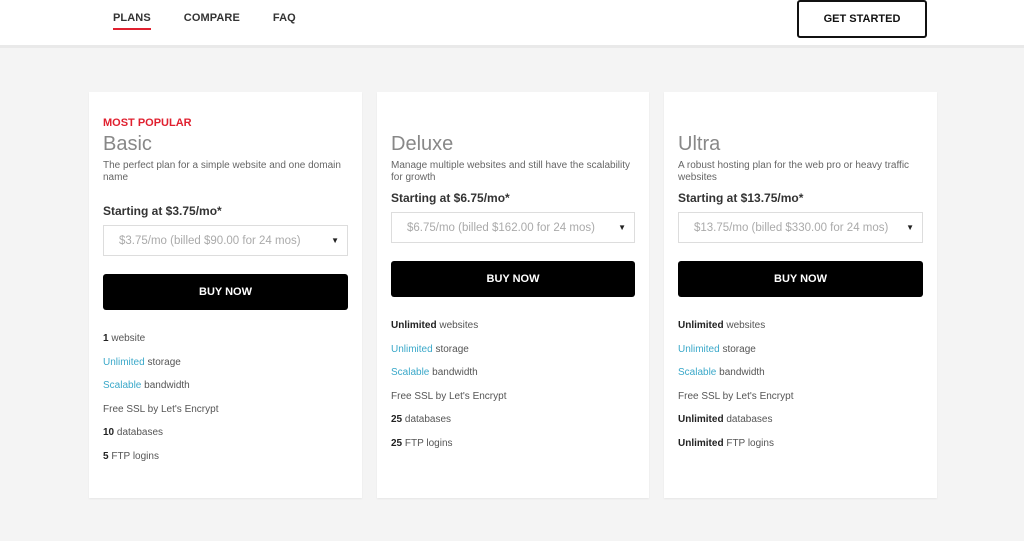 The image size is (1024, 541). Describe the element at coordinates (699, 144) in the screenshot. I see `plan-name: Ultra` at that location.